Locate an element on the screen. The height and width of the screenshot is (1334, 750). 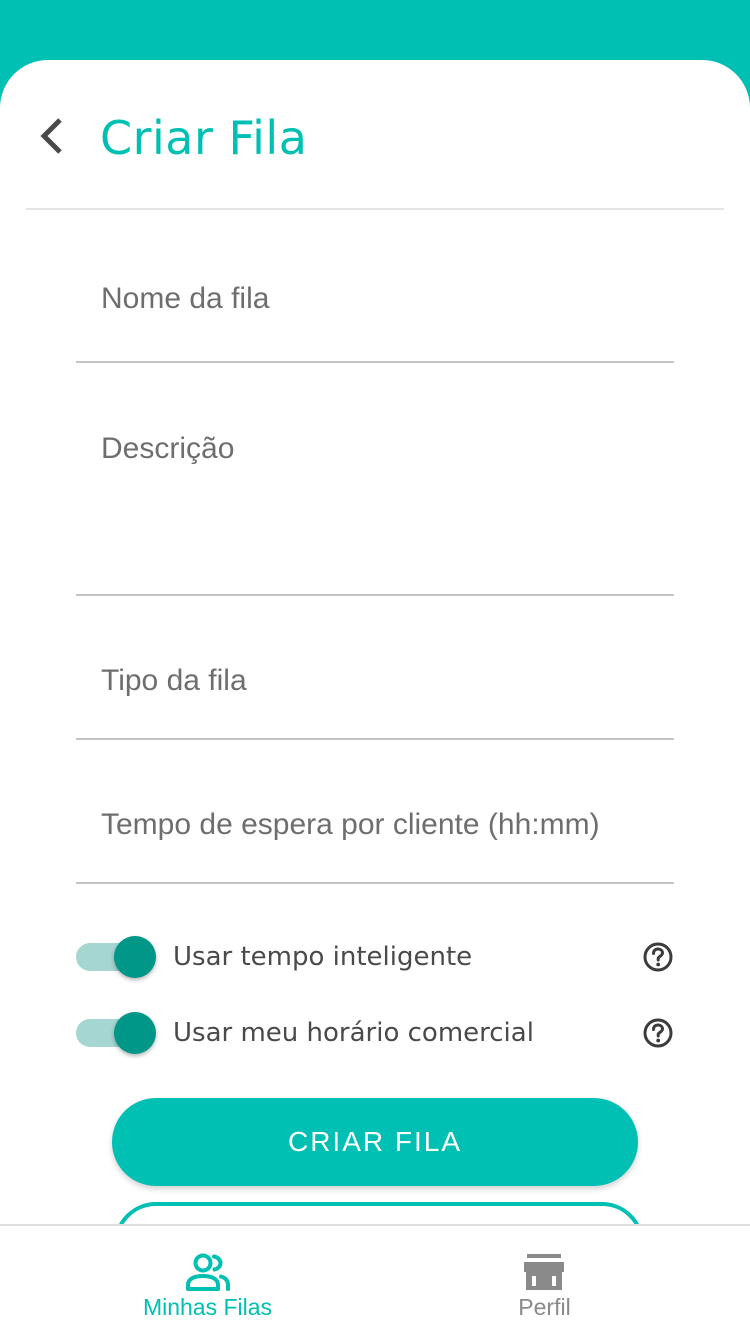
smart-time-row: Usar tempo inteligente is located at coordinates (375, 957).